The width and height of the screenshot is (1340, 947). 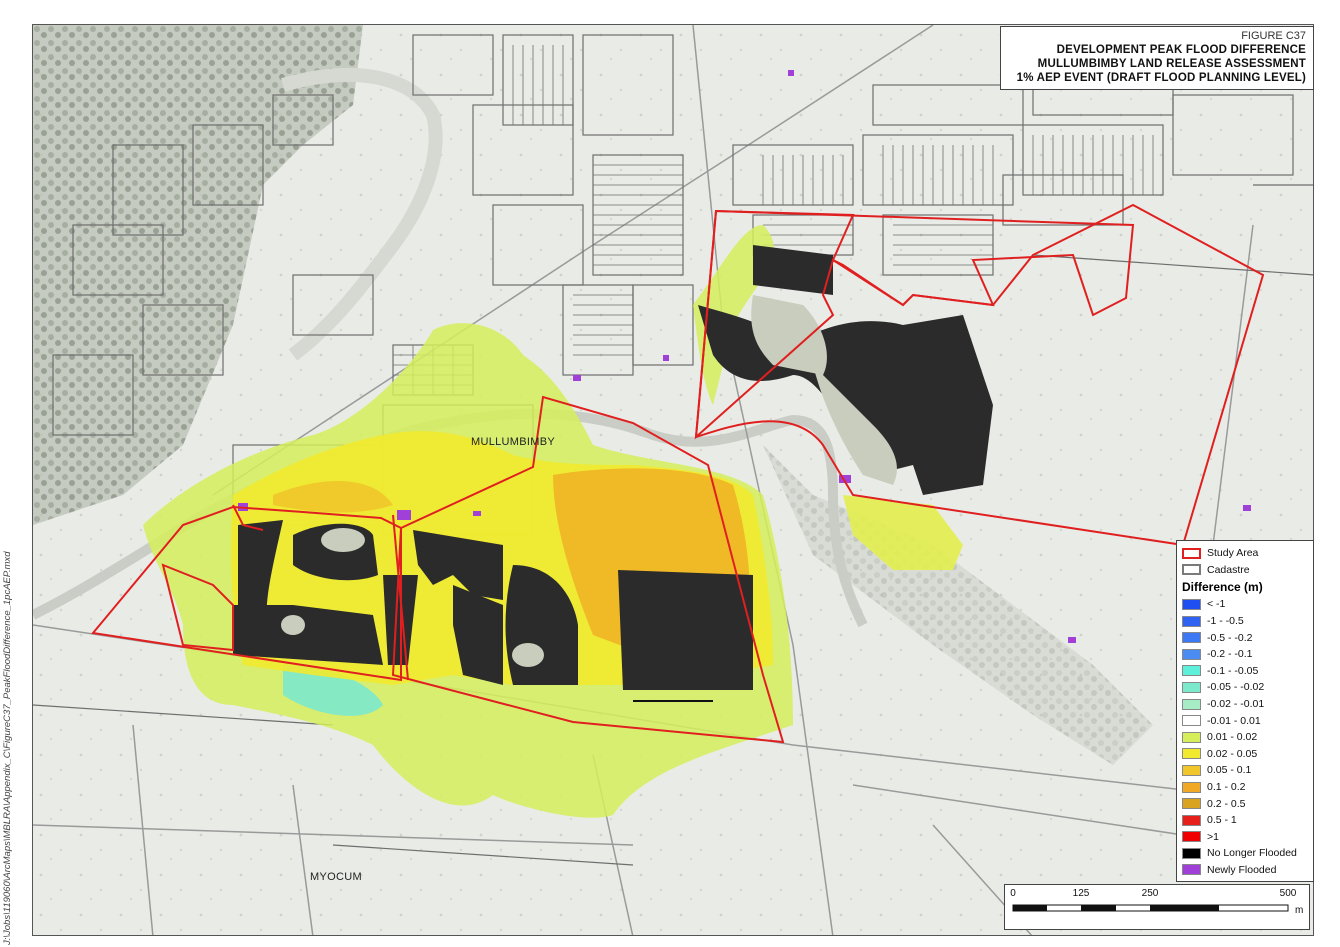 What do you see at coordinates (1230, 637) in the screenshot?
I see `legend-class-label: -0.5 - -0.2` at bounding box center [1230, 637].